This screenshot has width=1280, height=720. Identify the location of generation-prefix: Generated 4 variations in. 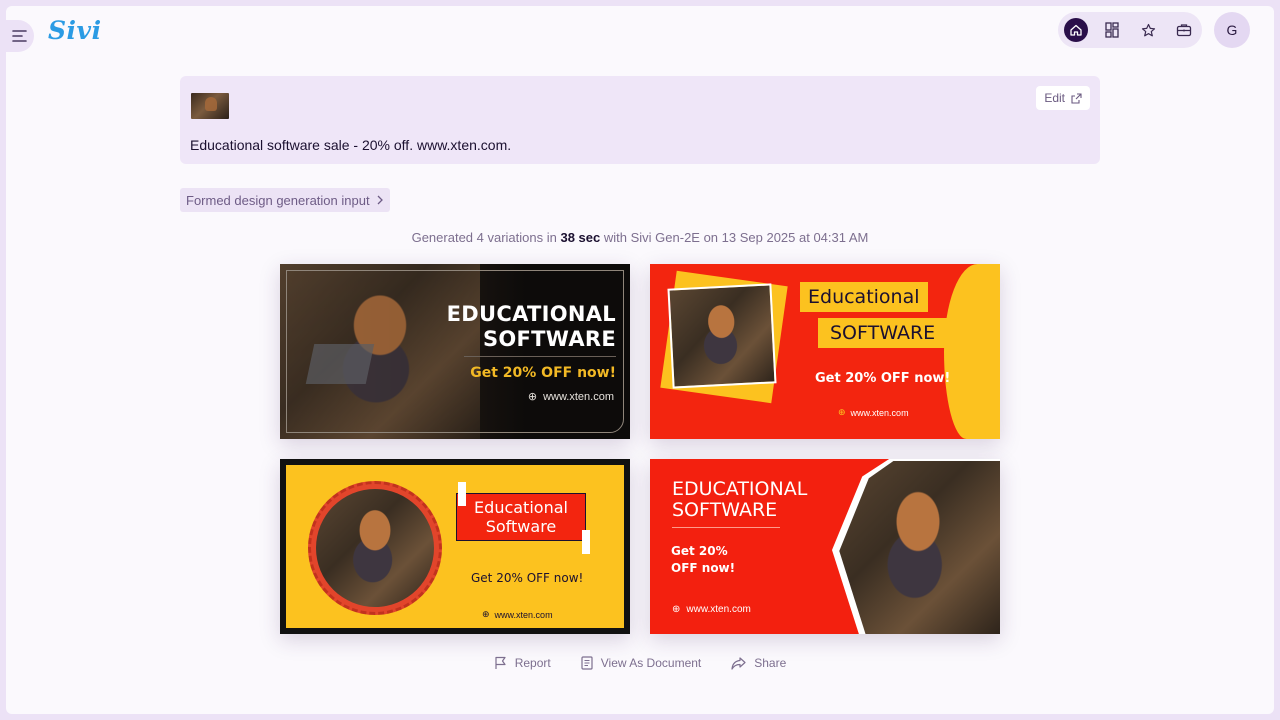
(484, 237).